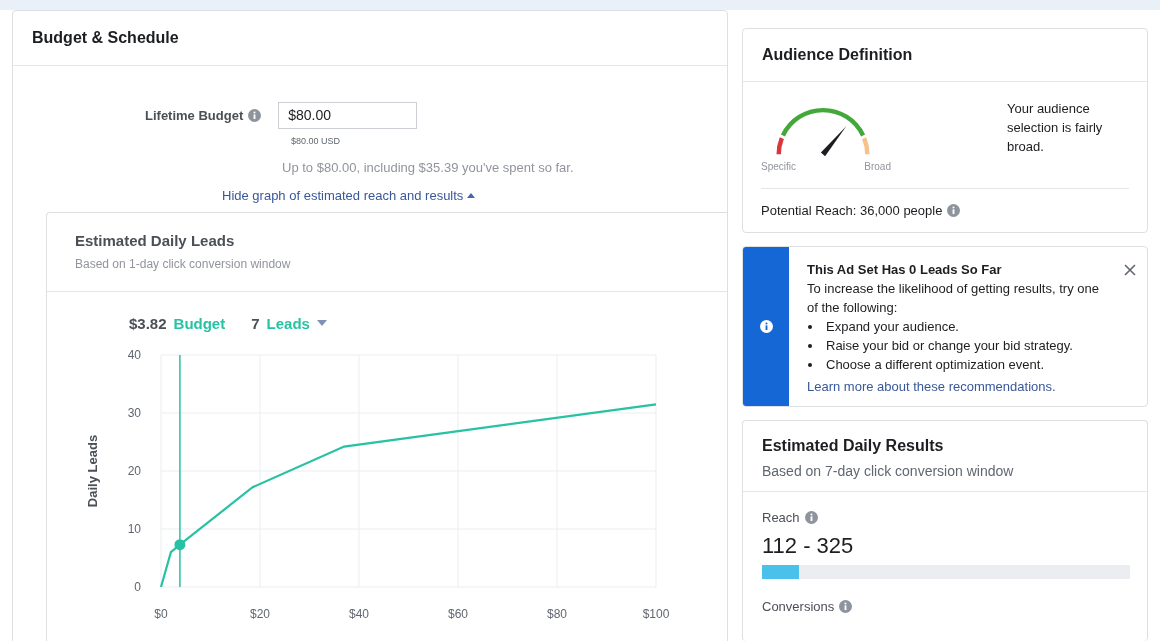  I want to click on y-axis-label: Daily Leads, so click(92, 471).